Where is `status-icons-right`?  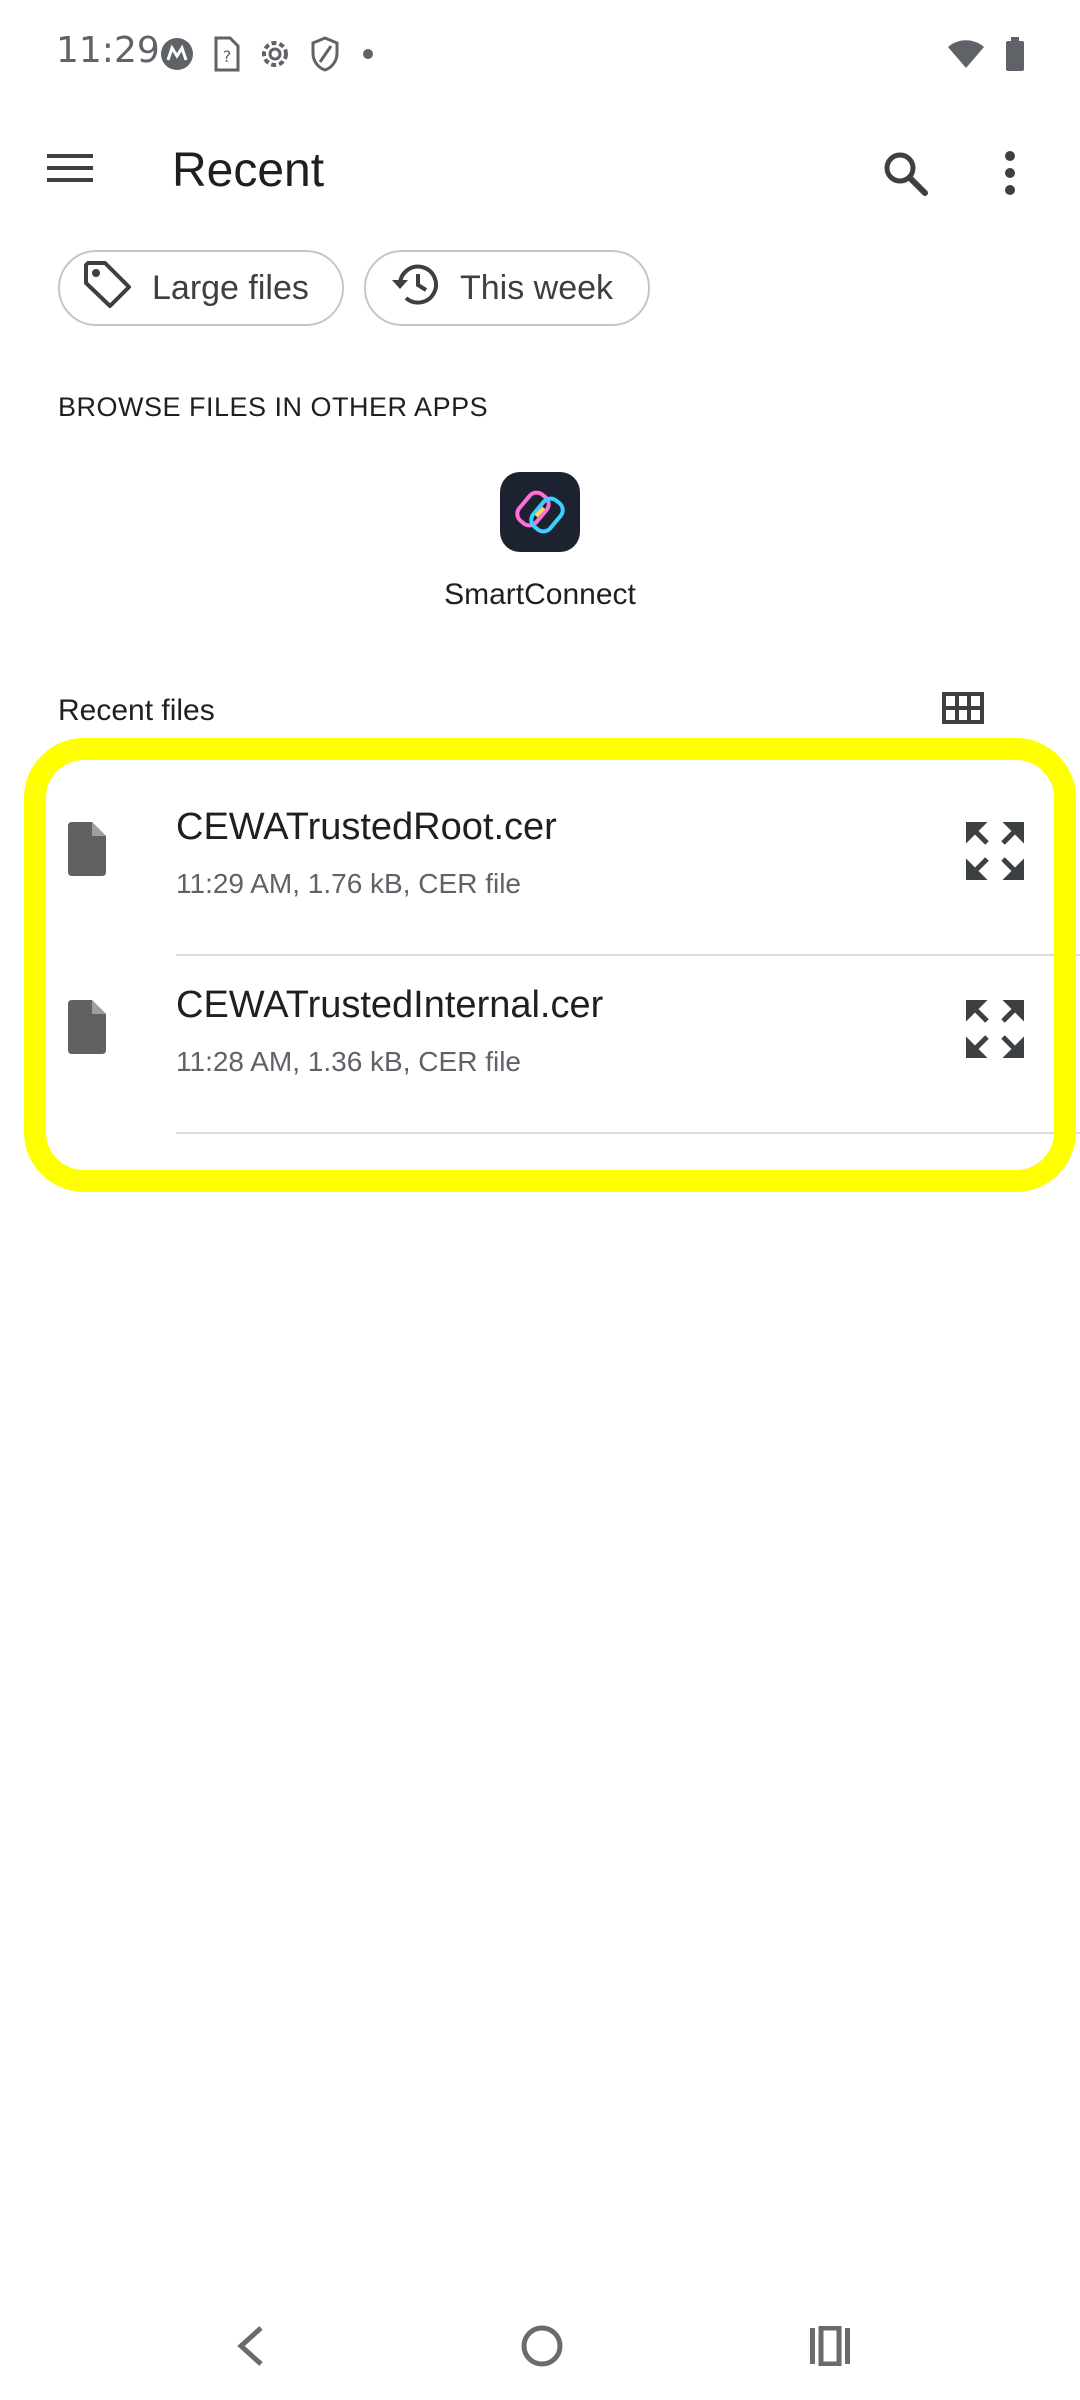 status-icons-right is located at coordinates (986, 56).